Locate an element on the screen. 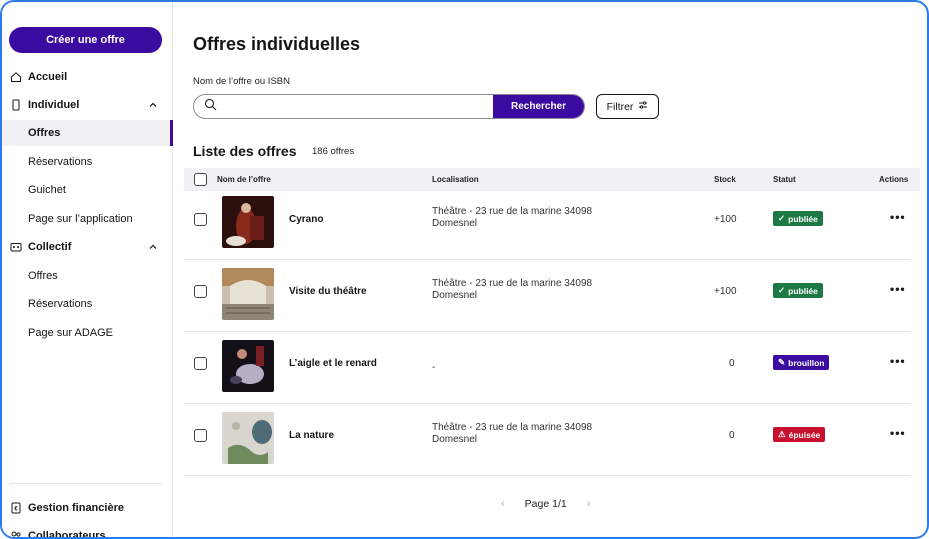 The height and width of the screenshot is (539, 929). sidebar-item-collectif: Collectif is located at coordinates (87, 247).